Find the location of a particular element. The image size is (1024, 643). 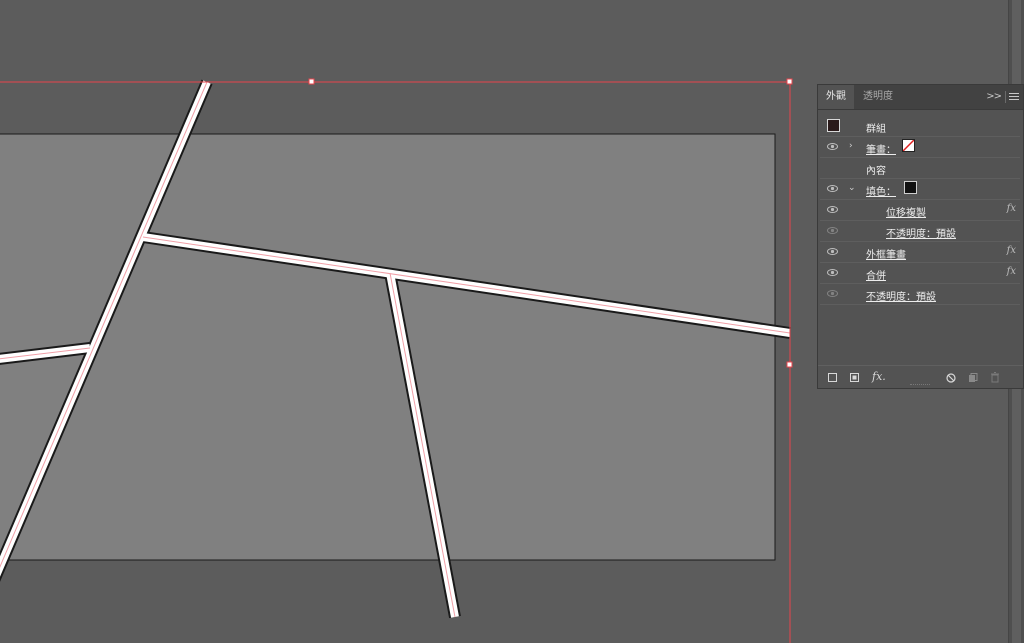

selection-handle-right is located at coordinates (789, 364).